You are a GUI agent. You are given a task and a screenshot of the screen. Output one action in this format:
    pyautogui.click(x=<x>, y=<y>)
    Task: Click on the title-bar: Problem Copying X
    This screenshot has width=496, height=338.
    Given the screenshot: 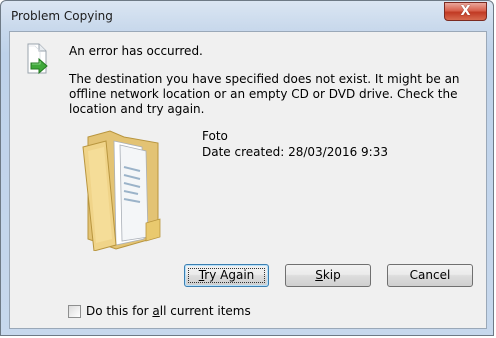 What is the action you would take?
    pyautogui.click(x=247, y=16)
    